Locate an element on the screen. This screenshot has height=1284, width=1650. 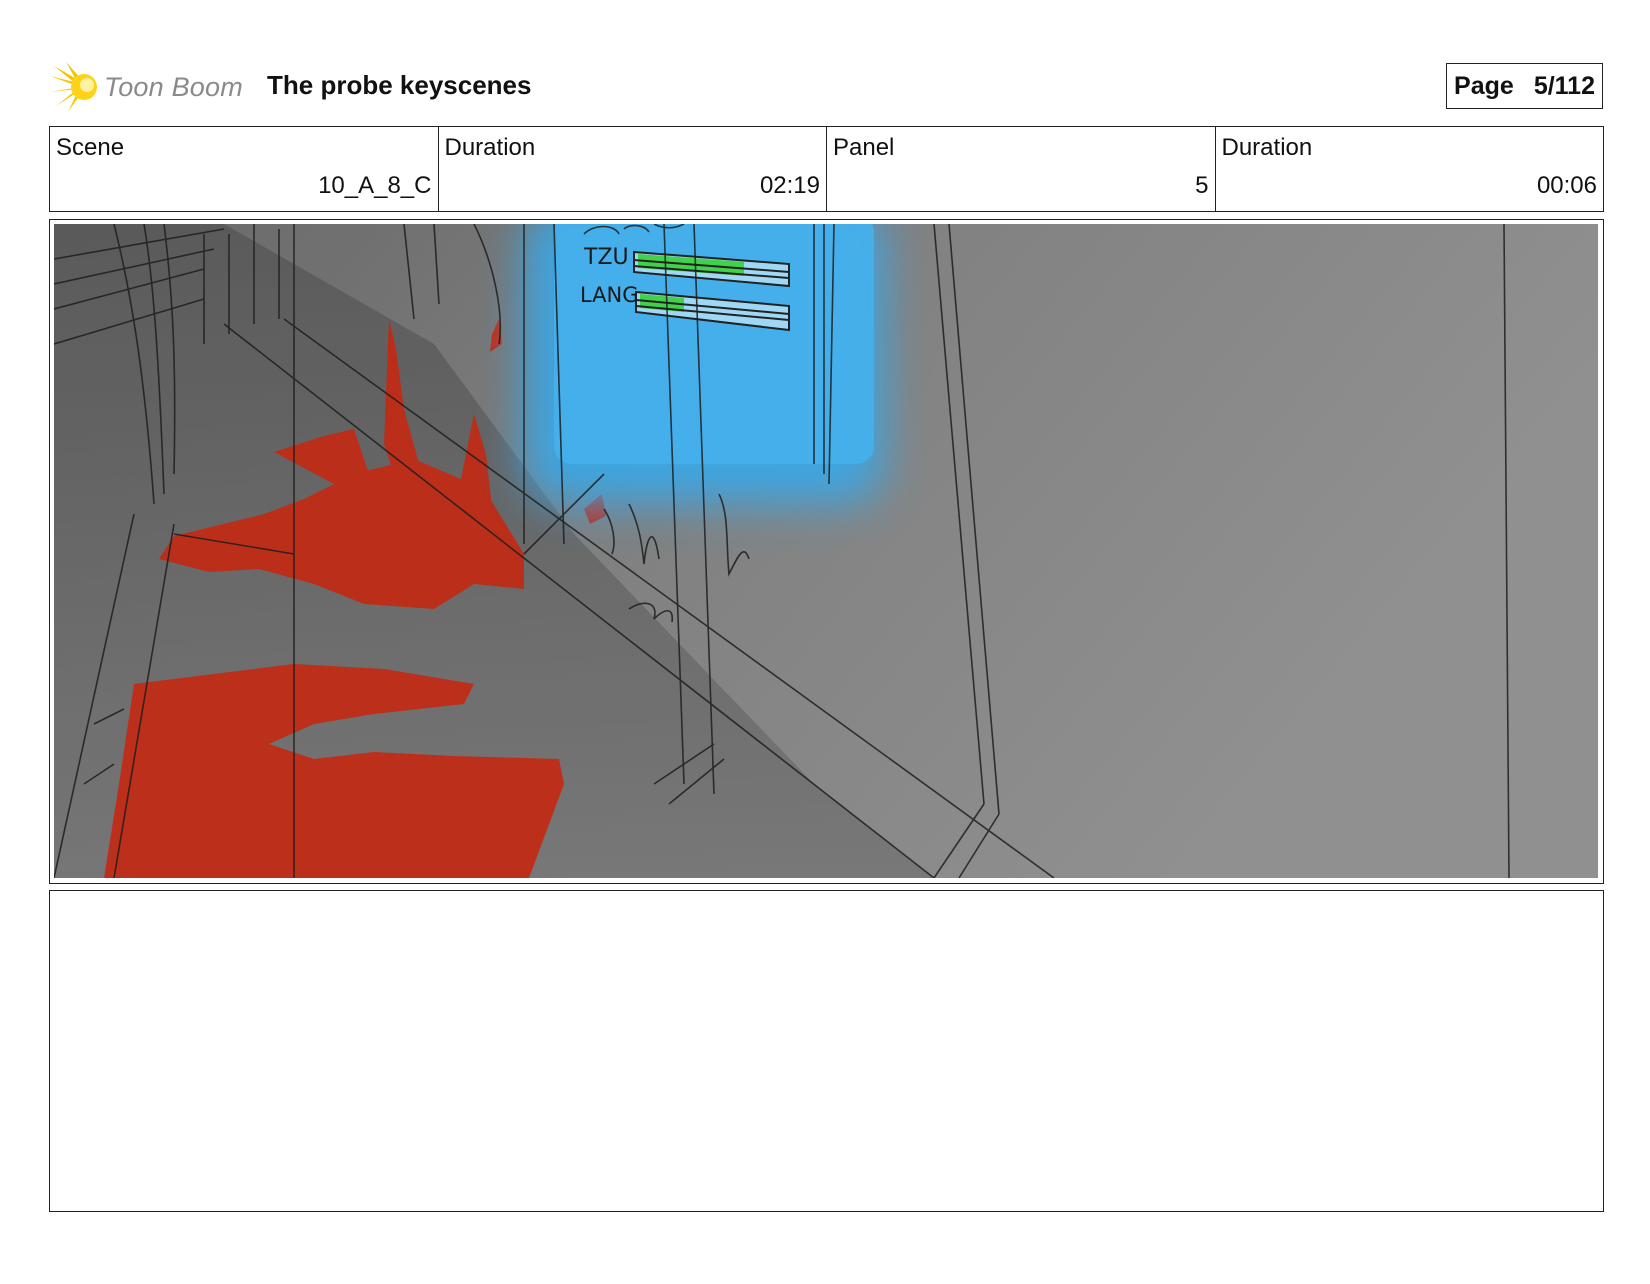
panel-duration-value: 00:06 is located at coordinates (1566, 185).